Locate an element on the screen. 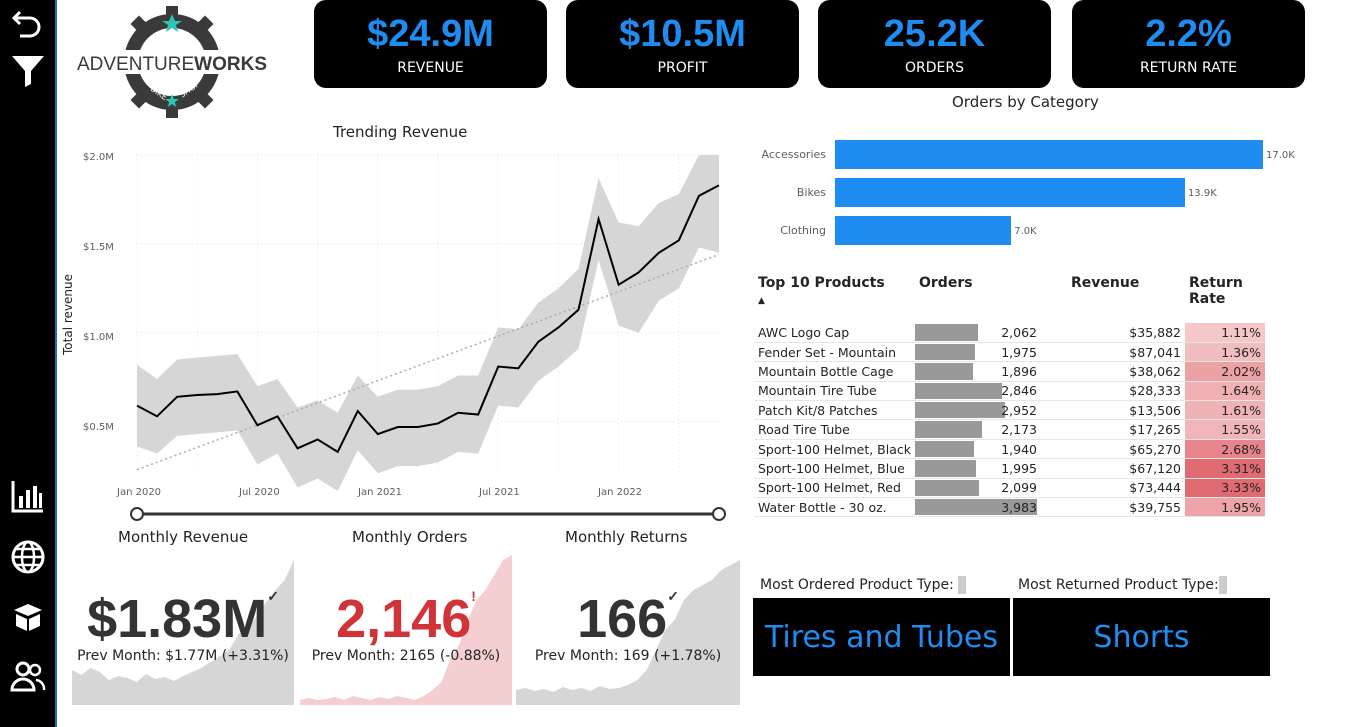 This screenshot has height=727, width=1360. monthly-orders-value: 2,146! is located at coordinates (406, 618).